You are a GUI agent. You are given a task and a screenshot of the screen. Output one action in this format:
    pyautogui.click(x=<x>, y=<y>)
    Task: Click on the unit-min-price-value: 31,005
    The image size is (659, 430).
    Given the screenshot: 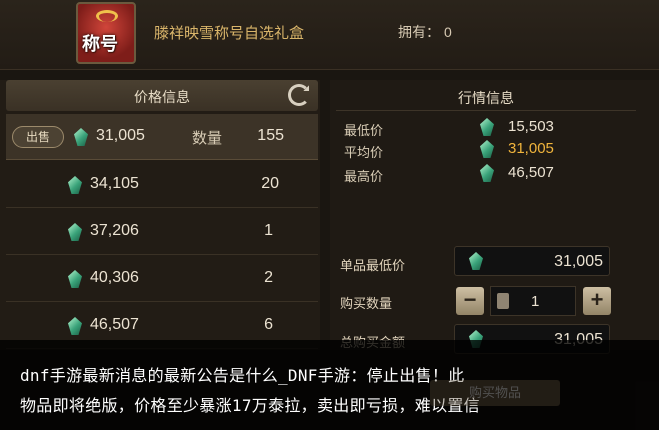 What is the action you would take?
    pyautogui.click(x=578, y=261)
    